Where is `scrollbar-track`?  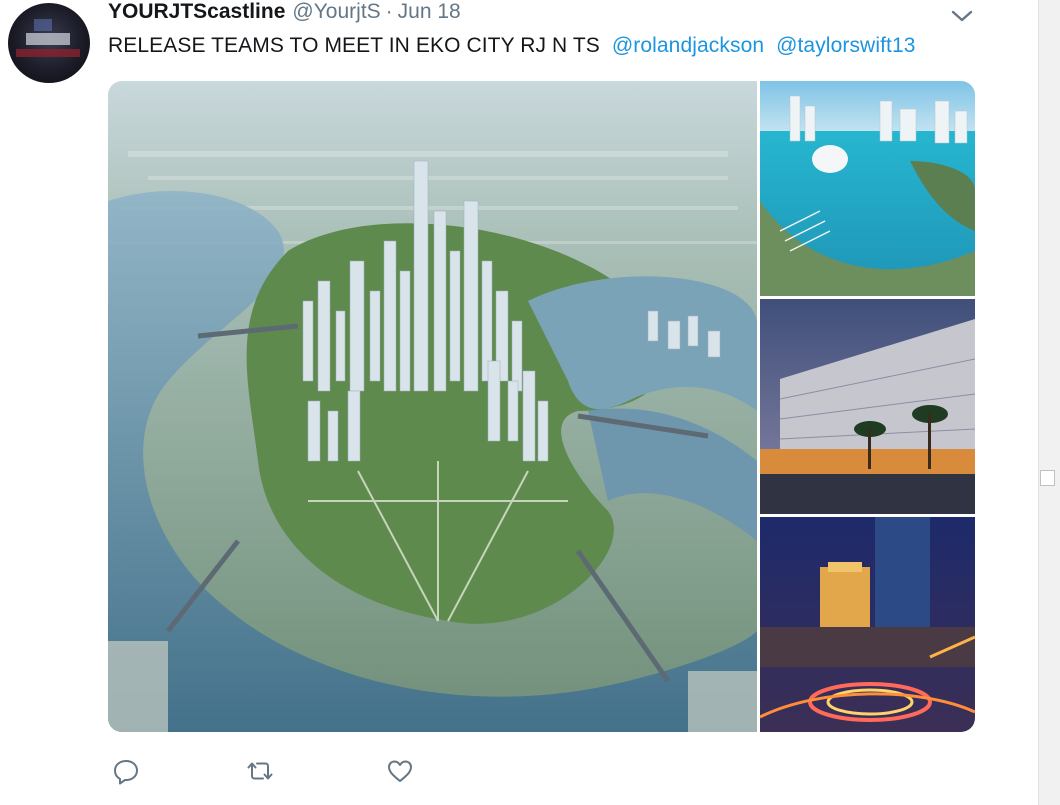
scrollbar-track is located at coordinates (1049, 402).